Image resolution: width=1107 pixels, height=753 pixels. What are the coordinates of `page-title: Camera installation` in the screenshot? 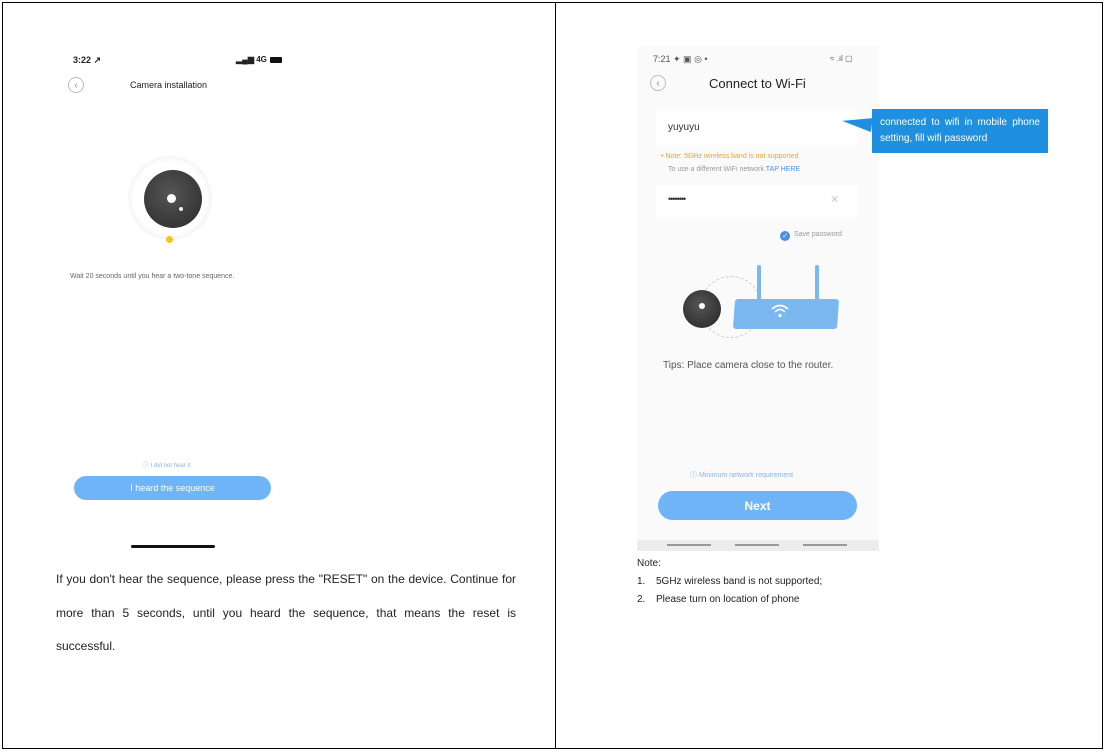 It's located at (169, 85).